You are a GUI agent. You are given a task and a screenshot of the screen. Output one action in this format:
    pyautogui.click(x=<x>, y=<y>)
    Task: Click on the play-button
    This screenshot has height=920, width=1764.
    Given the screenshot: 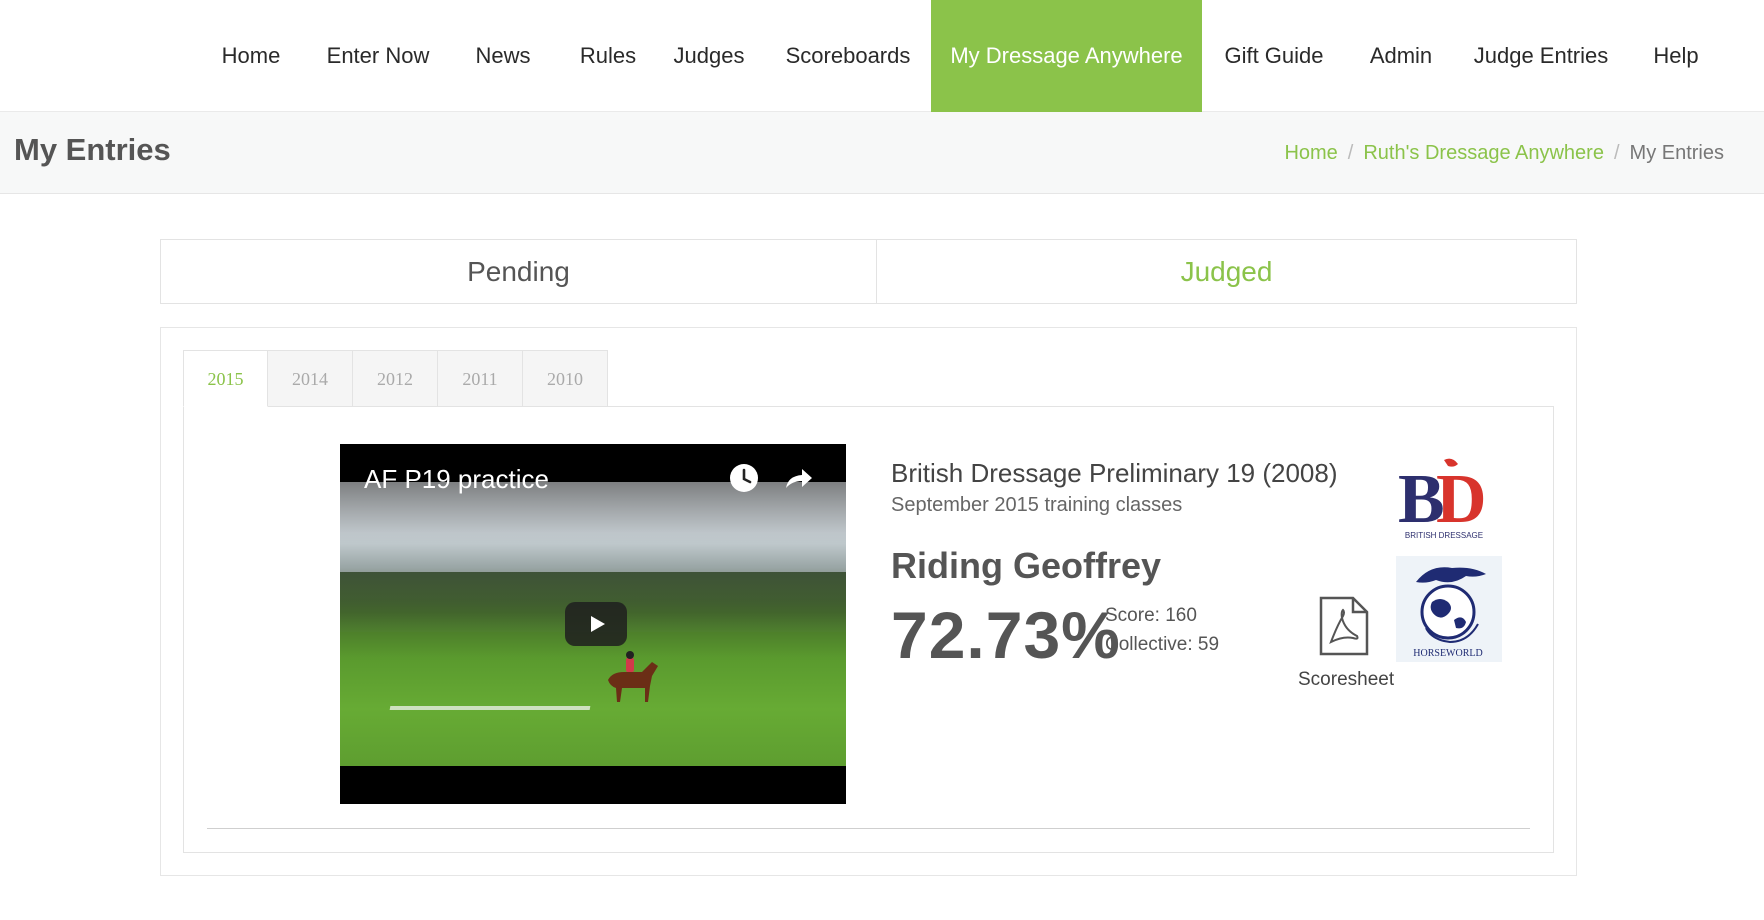 What is the action you would take?
    pyautogui.click(x=596, y=624)
    